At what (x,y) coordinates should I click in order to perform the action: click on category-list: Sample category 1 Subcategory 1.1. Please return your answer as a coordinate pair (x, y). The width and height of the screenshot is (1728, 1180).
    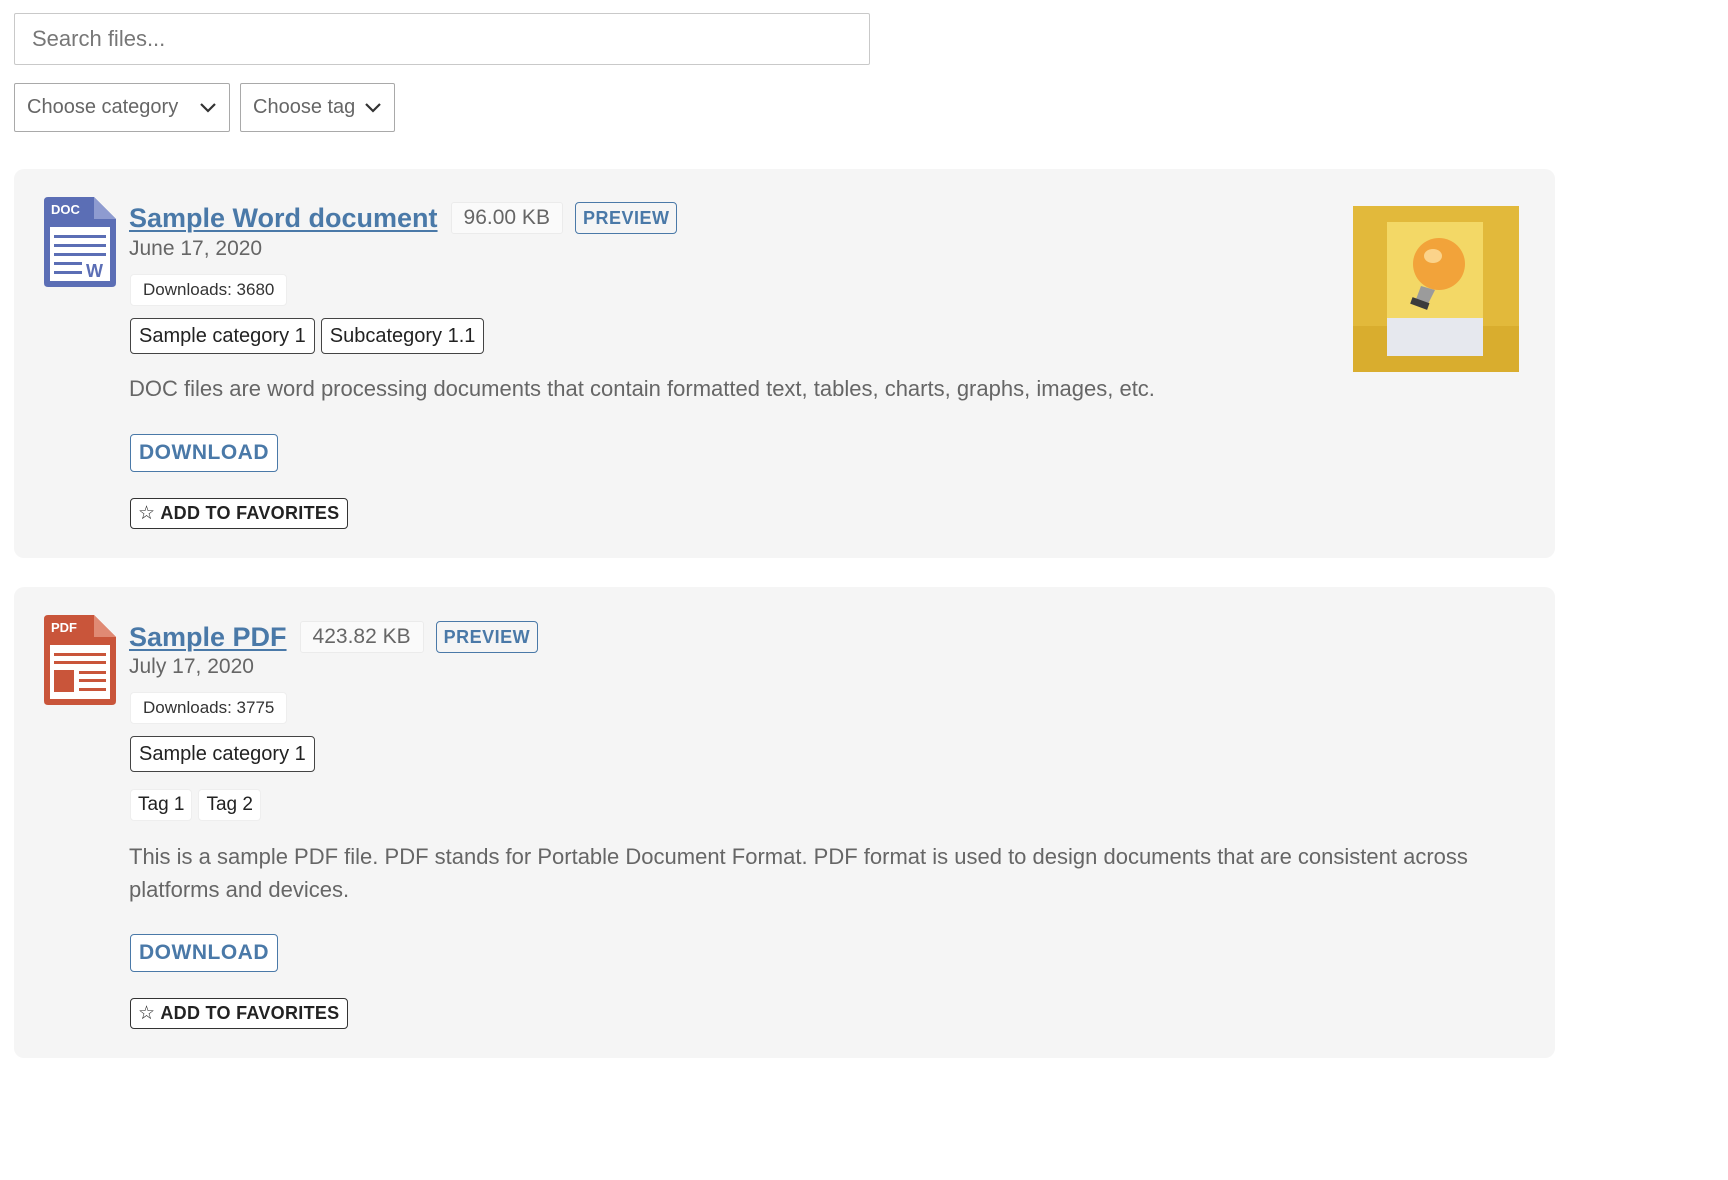
    Looking at the image, I should click on (307, 336).